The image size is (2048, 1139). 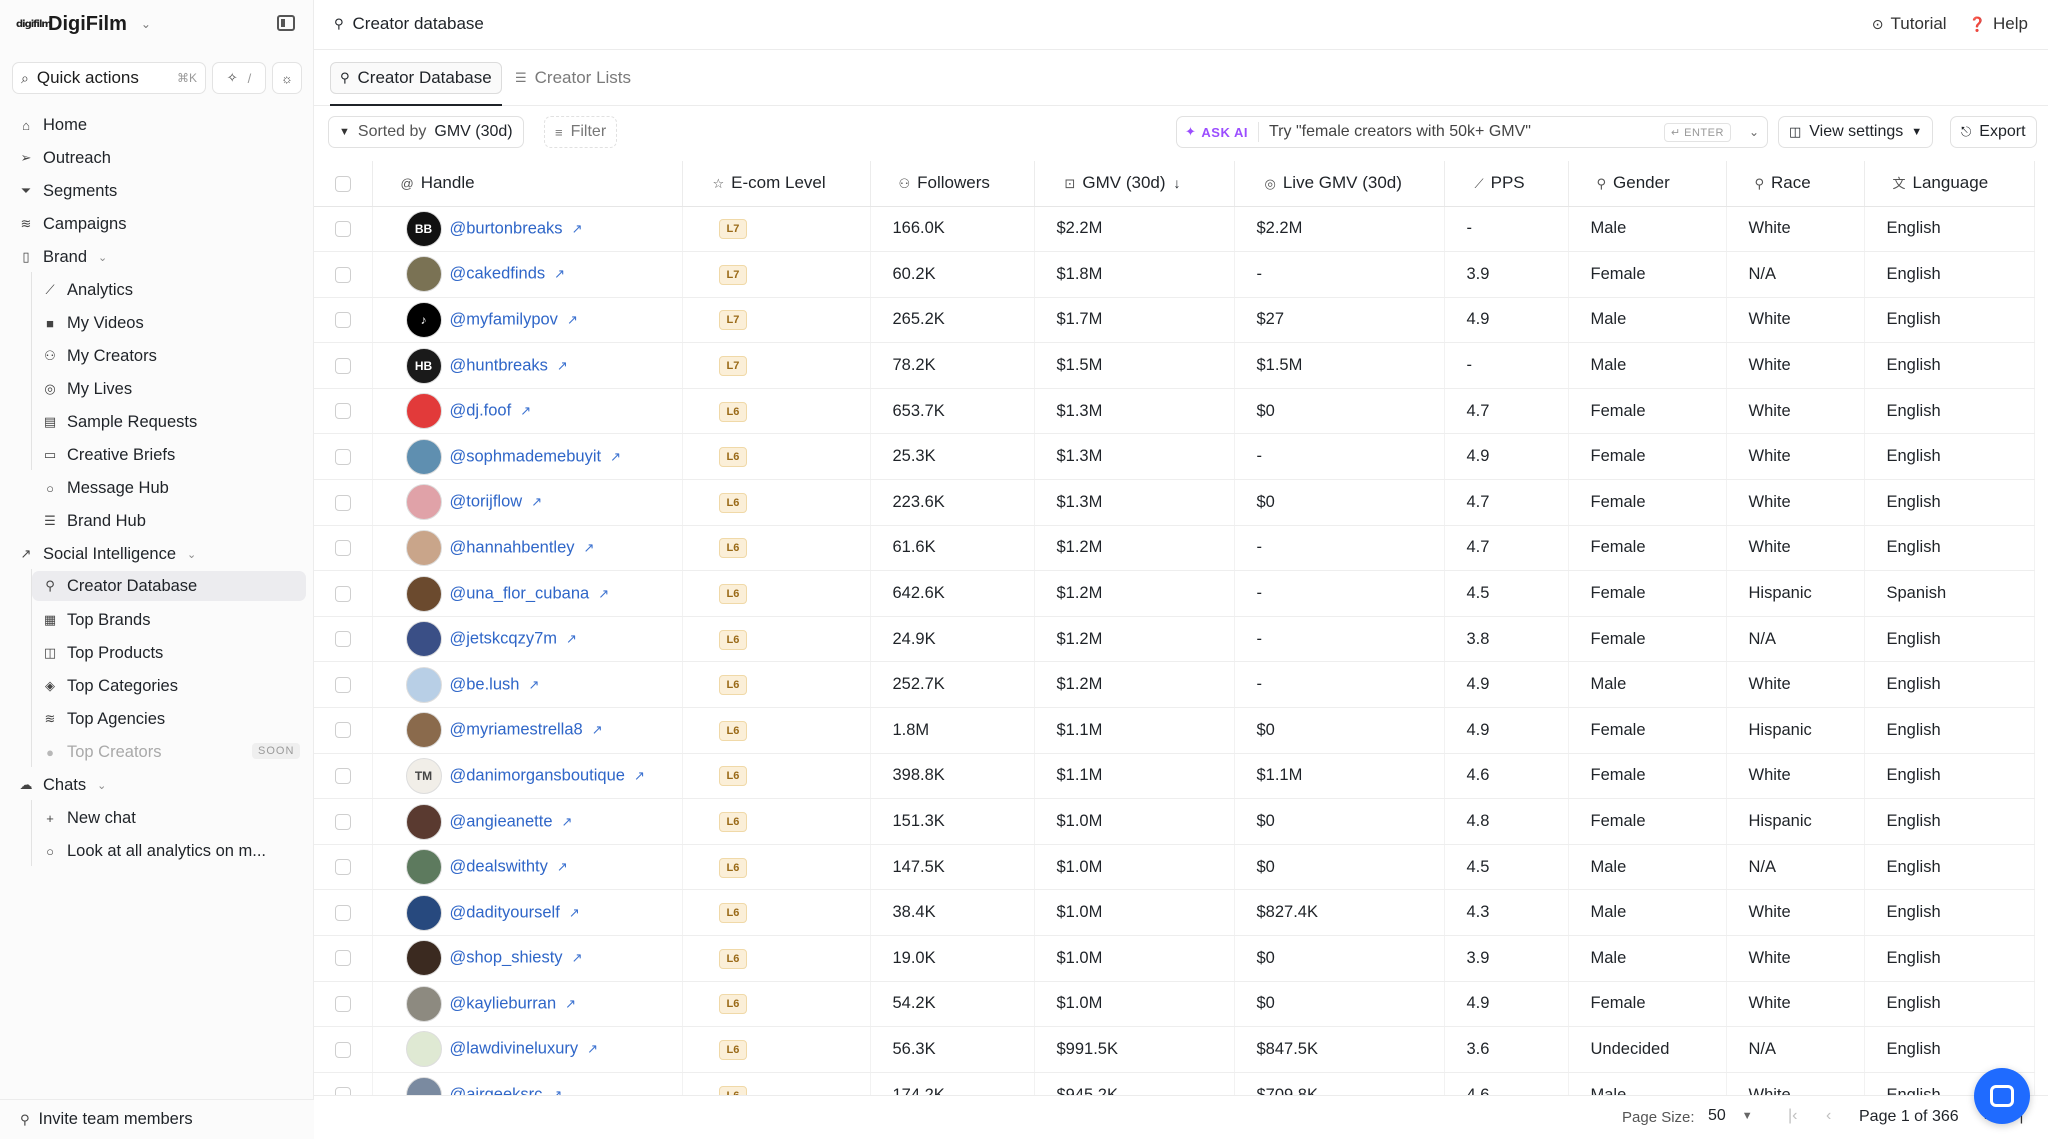 What do you see at coordinates (96, 620) in the screenshot?
I see `sidebar-item-top-brands: ▦ Top Brands` at bounding box center [96, 620].